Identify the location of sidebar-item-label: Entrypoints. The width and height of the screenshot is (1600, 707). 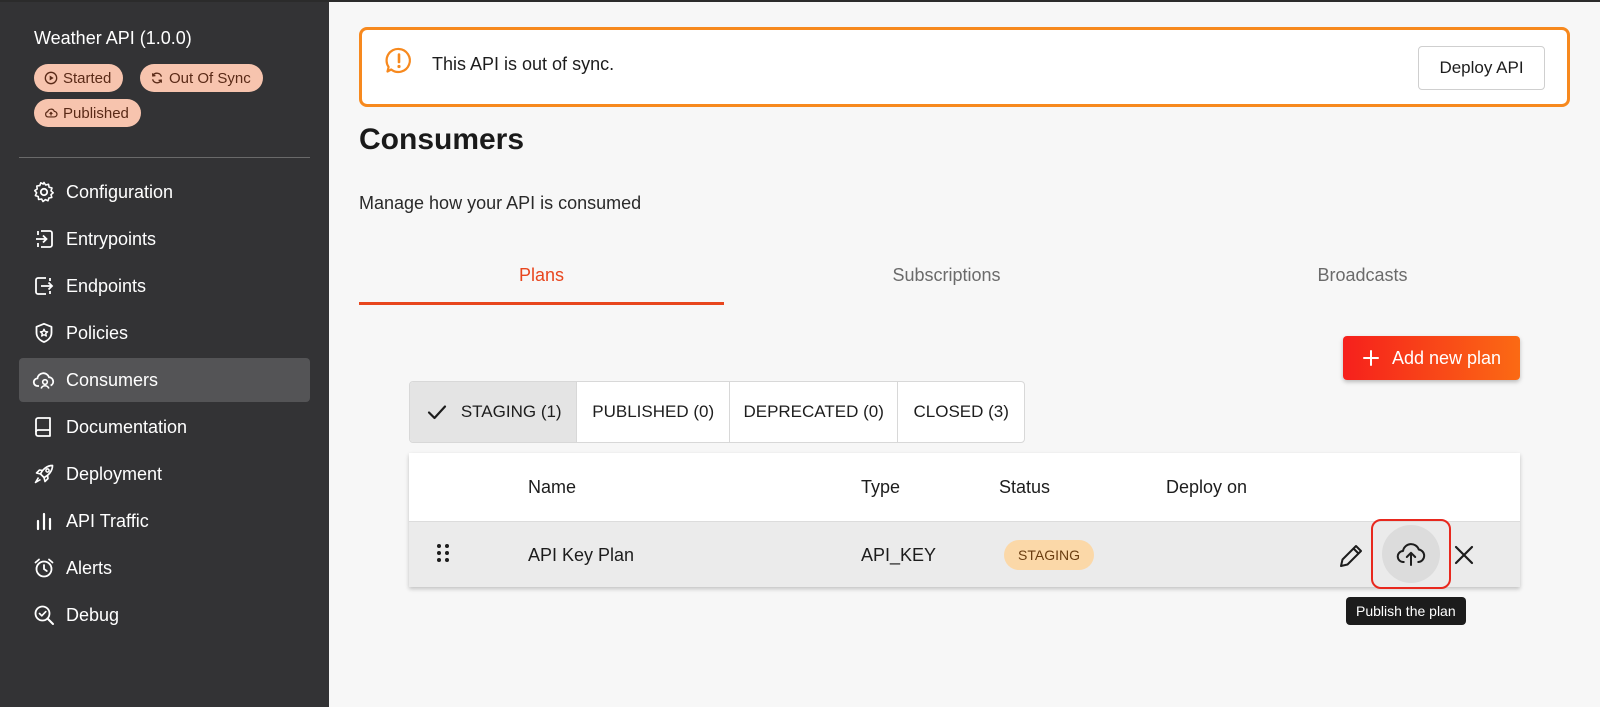
(111, 238).